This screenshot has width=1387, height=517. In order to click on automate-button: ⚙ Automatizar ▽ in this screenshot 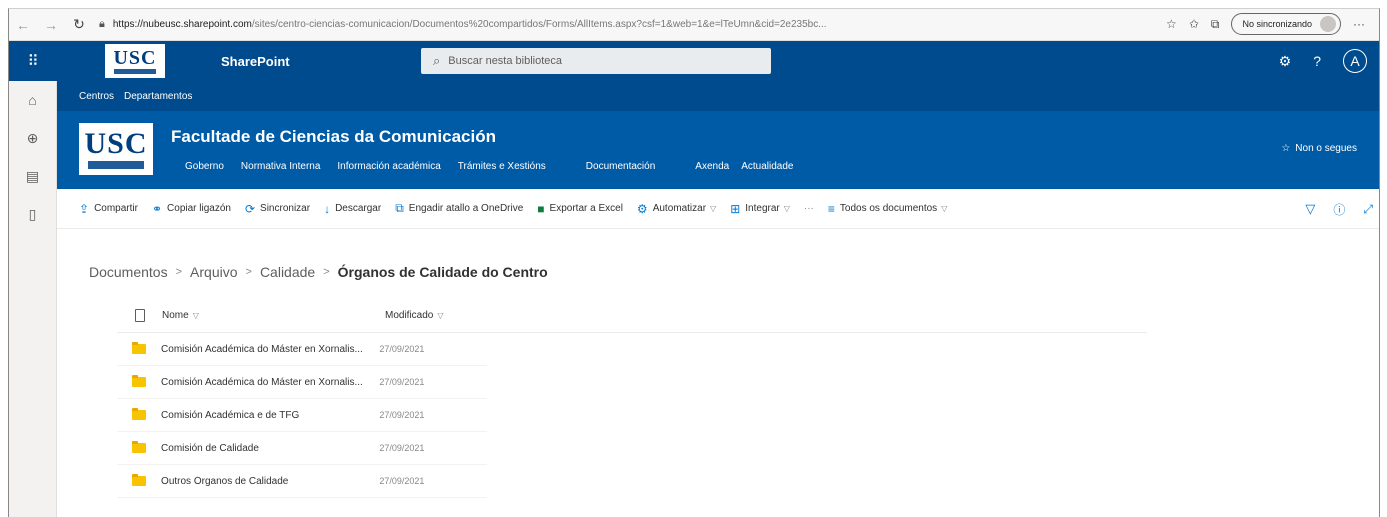, I will do `click(676, 209)`.